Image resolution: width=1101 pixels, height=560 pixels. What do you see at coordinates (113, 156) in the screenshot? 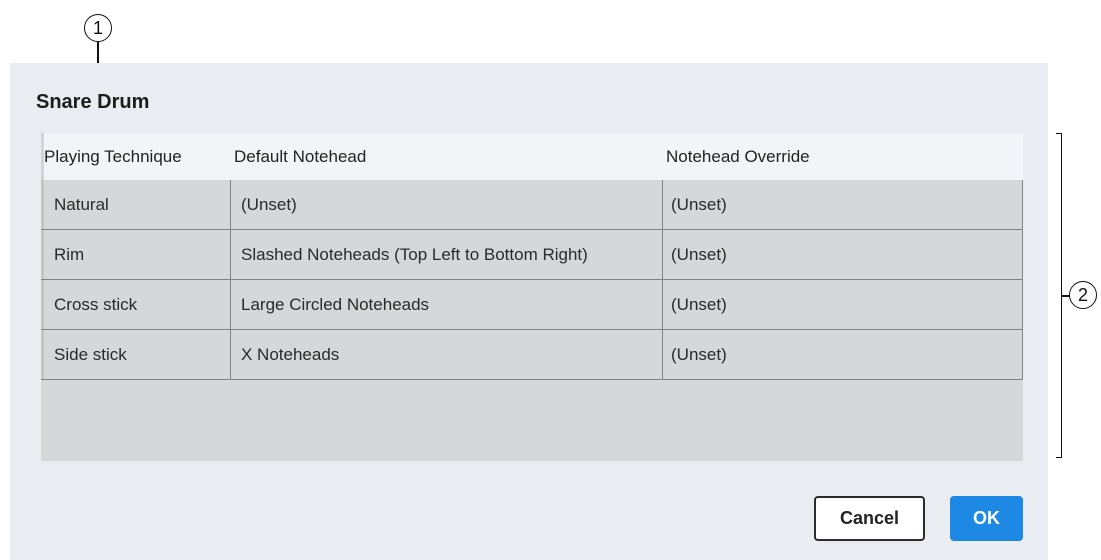
I see `column-header-playing-technique: Playing Technique` at bounding box center [113, 156].